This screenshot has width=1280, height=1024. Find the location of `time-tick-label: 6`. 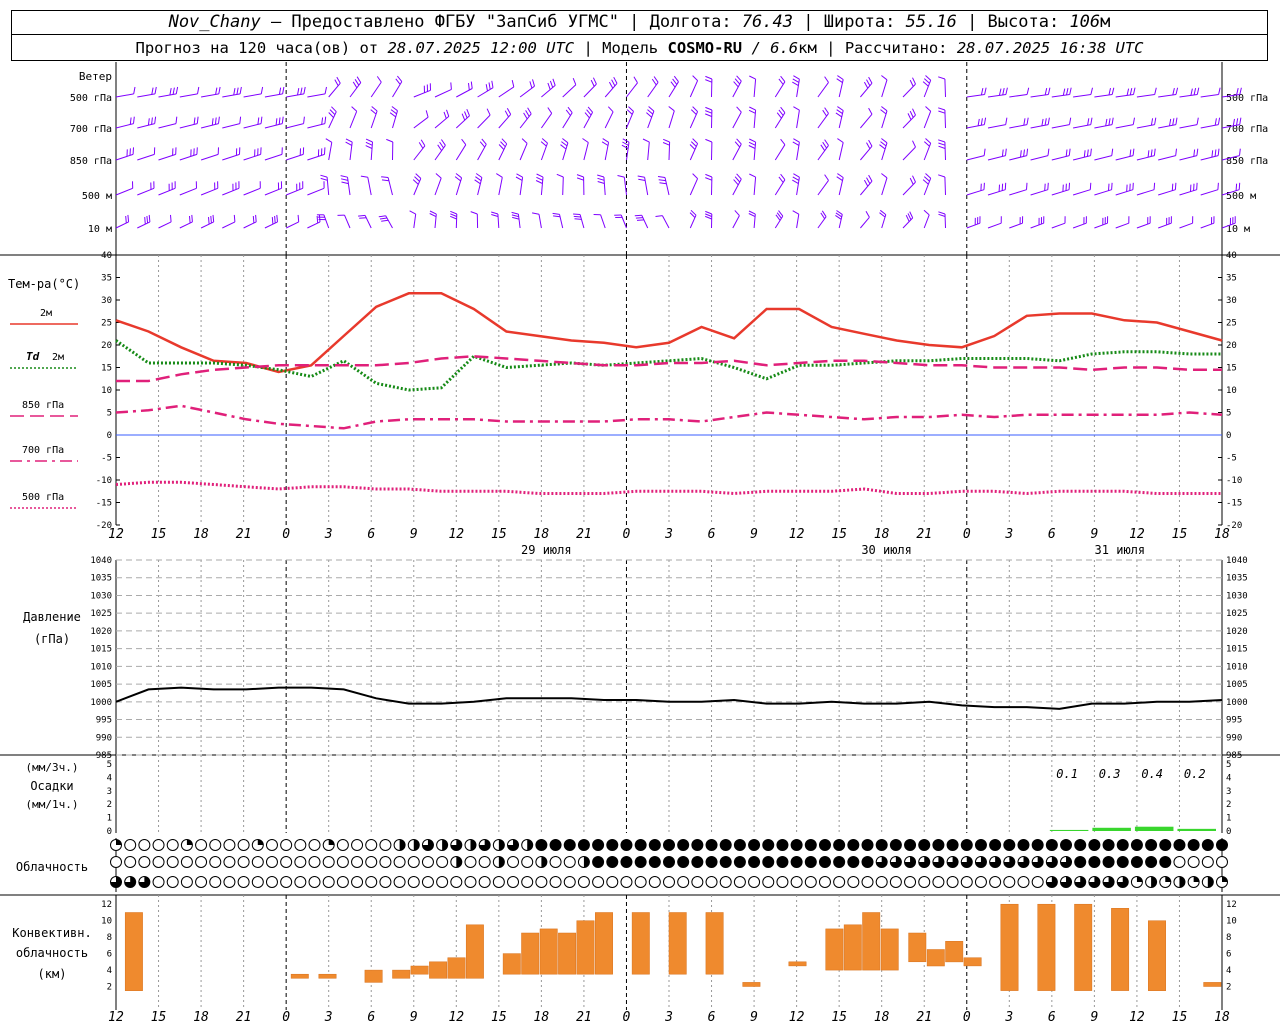

time-tick-label: 6 is located at coordinates (371, 1017).